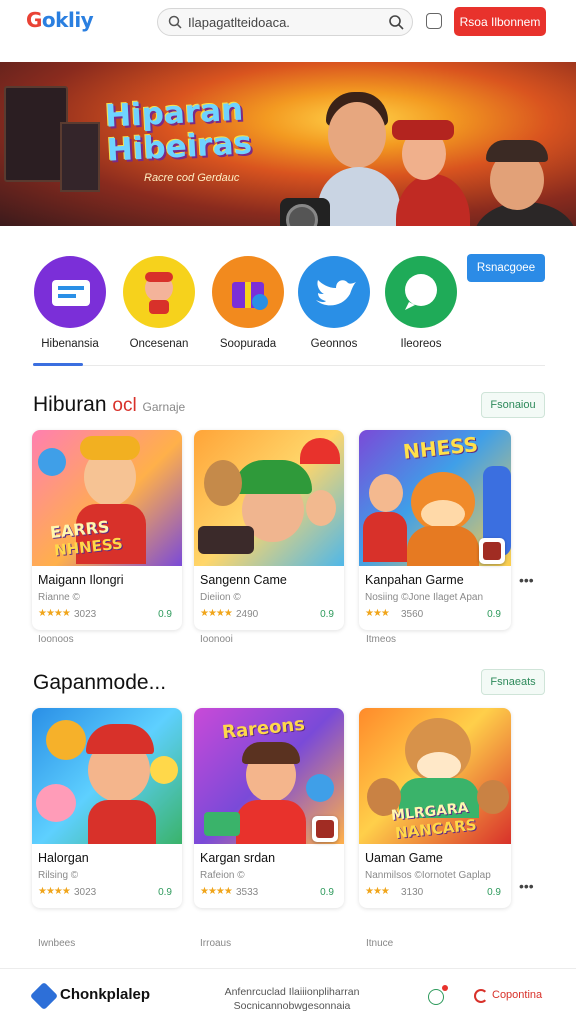  I want to click on game-card: Sangenn Came Dieiion © ★★★★ 2490 0.9, so click(269, 530).